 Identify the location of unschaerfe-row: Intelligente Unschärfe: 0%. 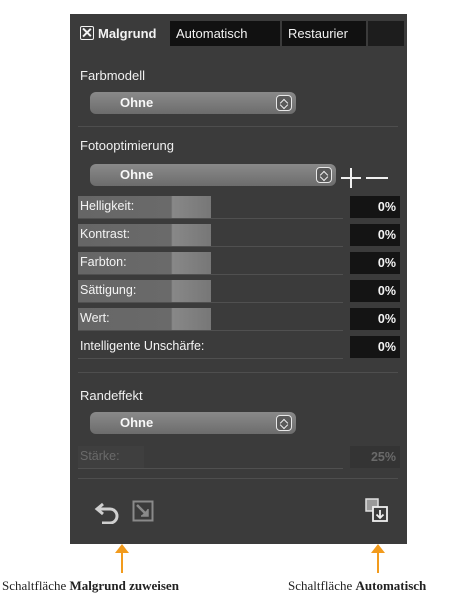
(239, 347).